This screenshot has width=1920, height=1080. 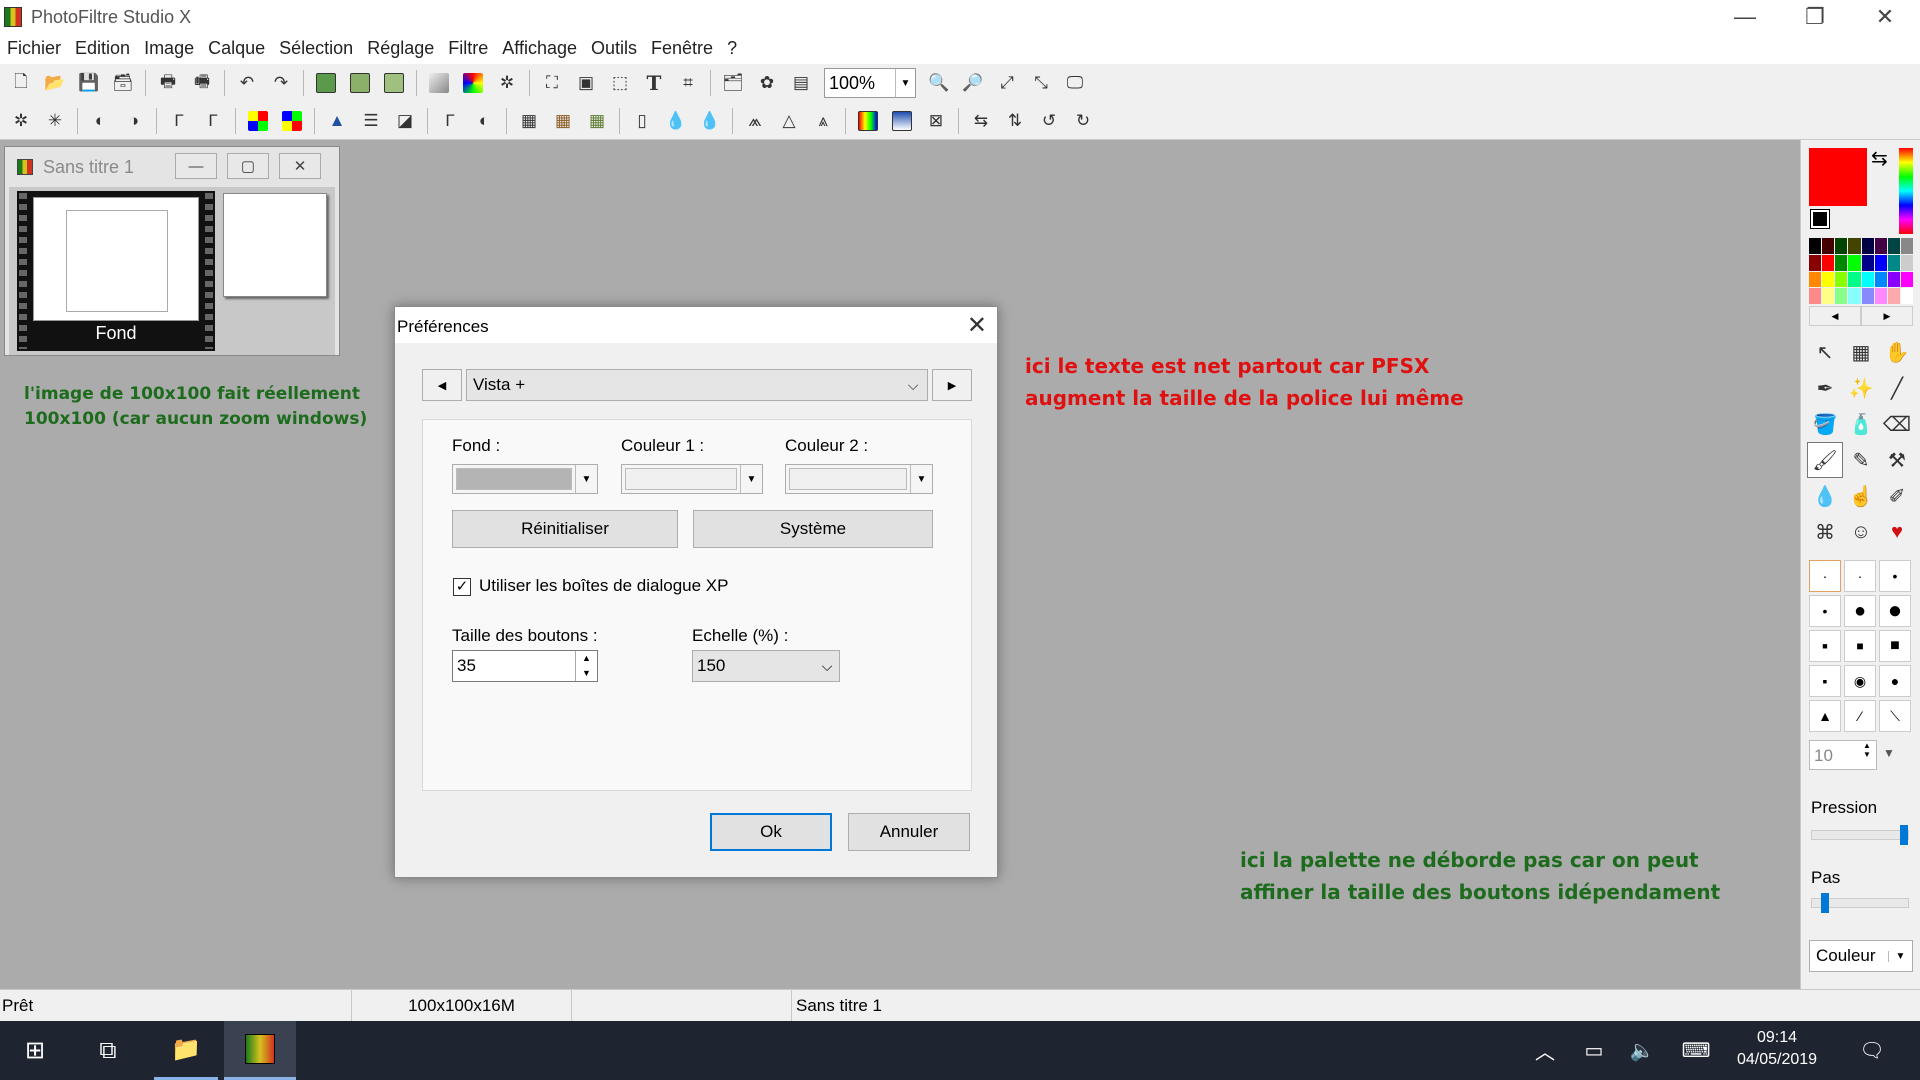 What do you see at coordinates (1825, 388) in the screenshot?
I see `eyedropper-tool-icon: ✒` at bounding box center [1825, 388].